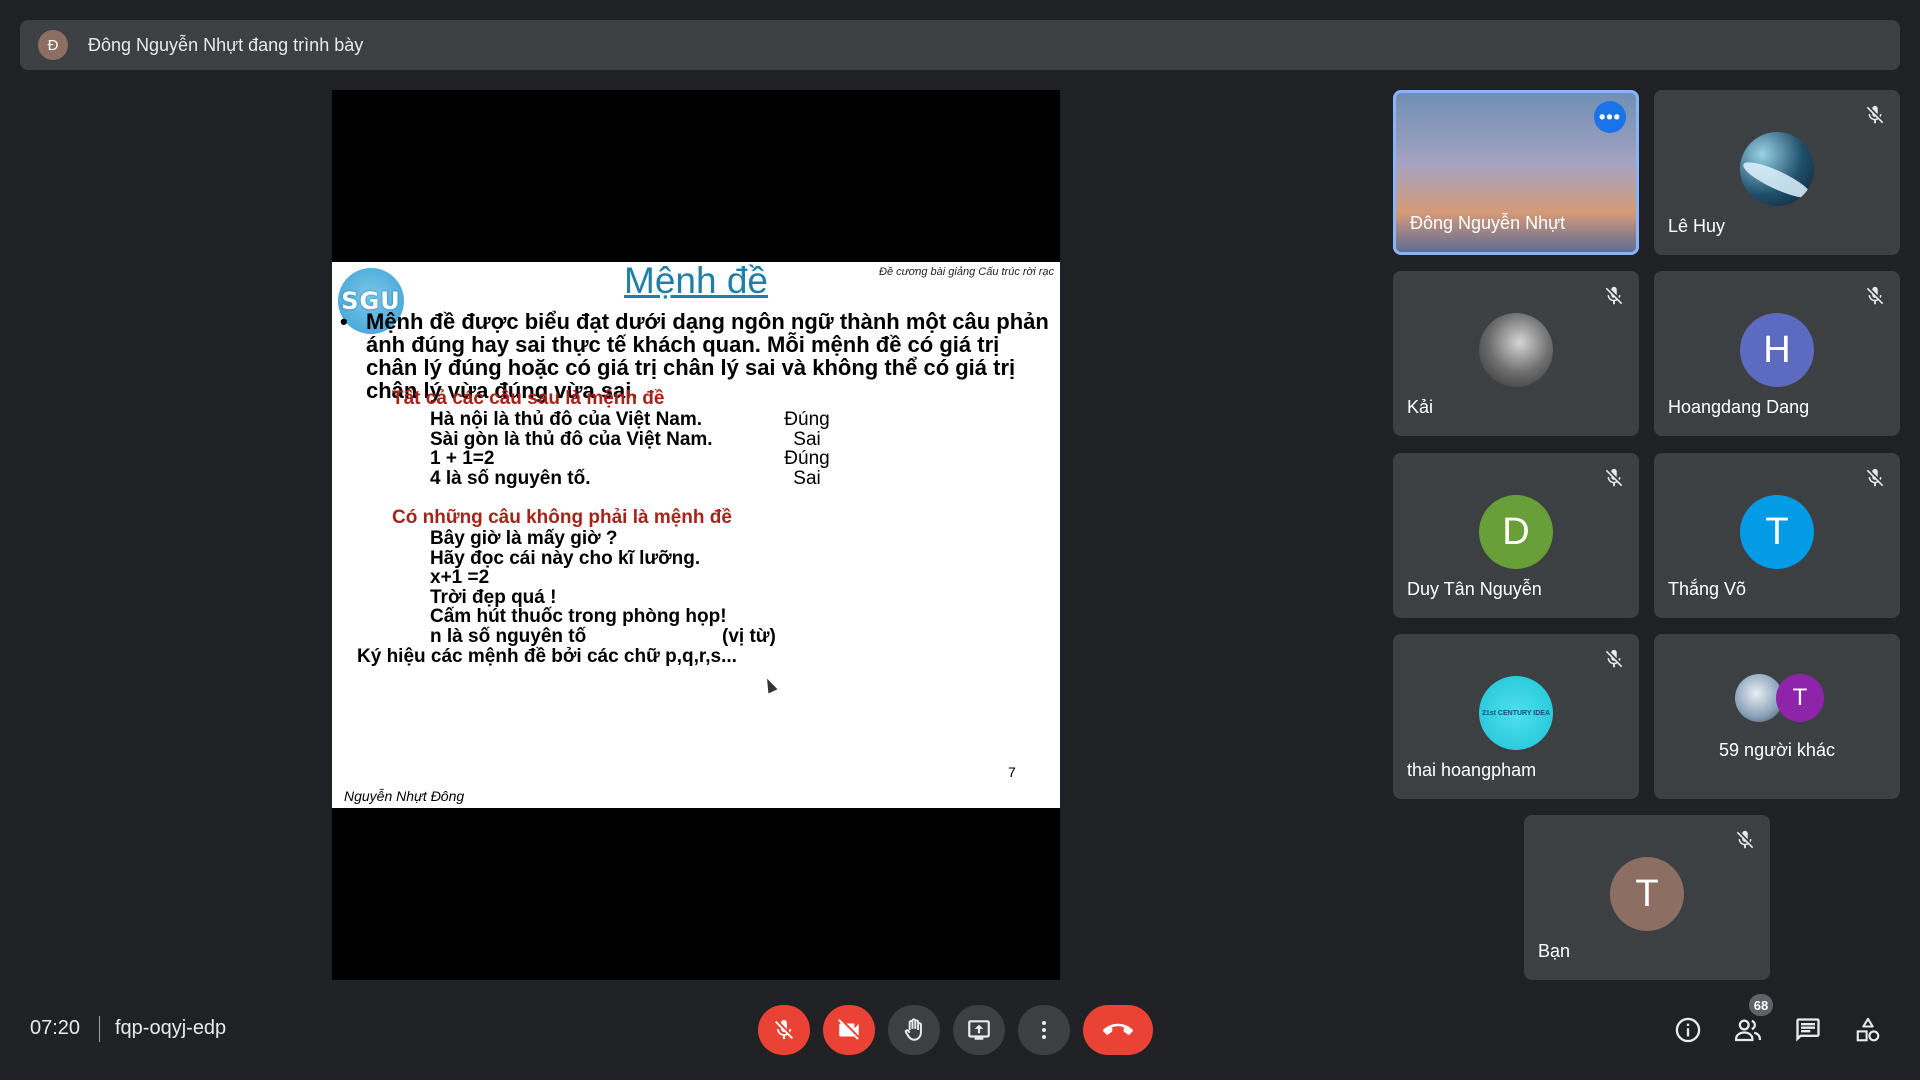  I want to click on activities-icon, so click(1868, 1029).